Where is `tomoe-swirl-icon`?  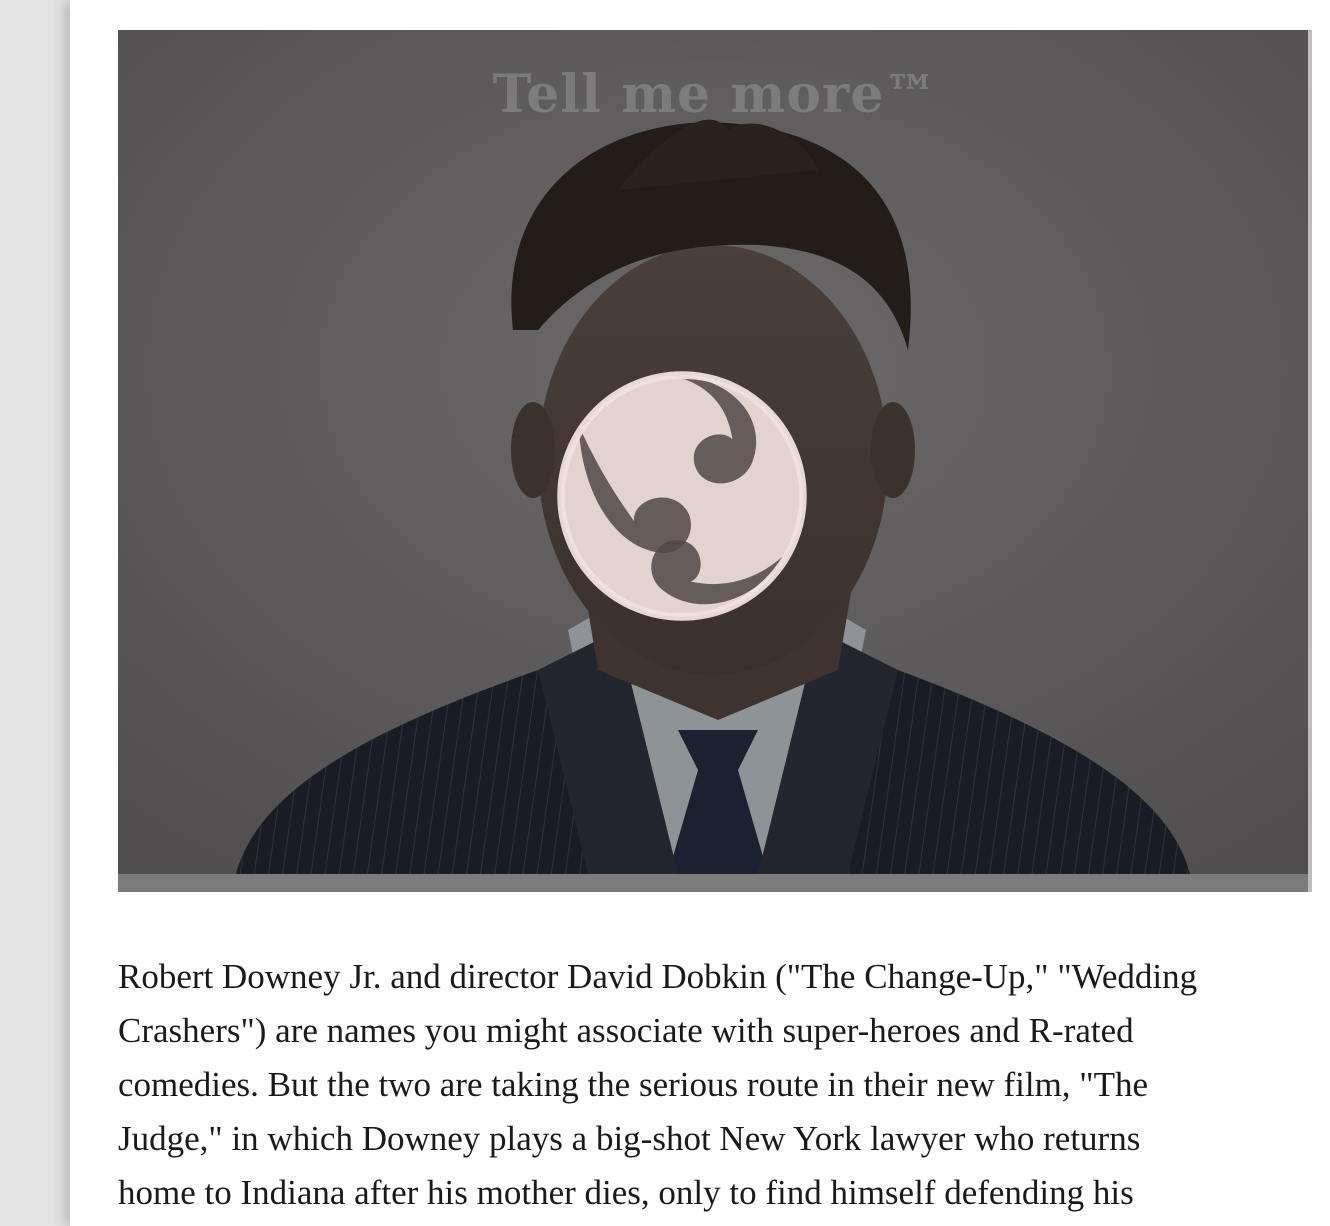
tomoe-swirl-icon is located at coordinates (682, 496).